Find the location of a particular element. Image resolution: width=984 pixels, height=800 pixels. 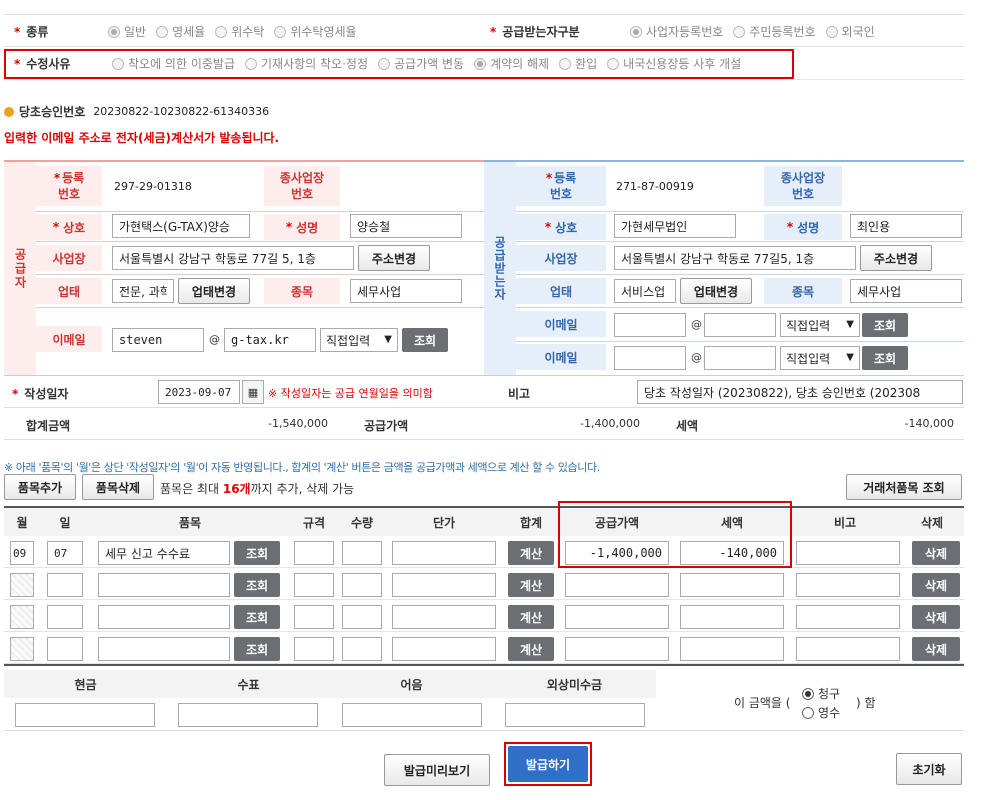

reason-cancel-contract: 계약의 해제 is located at coordinates (511, 63).